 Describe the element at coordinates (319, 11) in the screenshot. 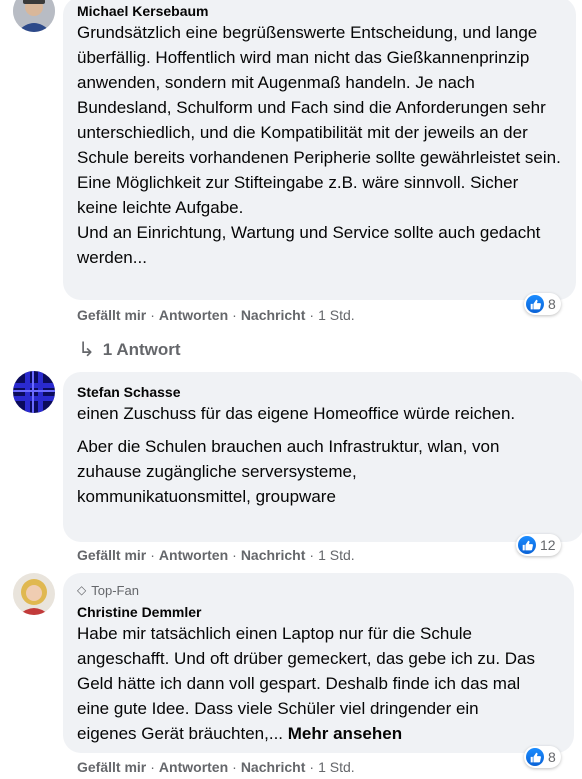

I see `comment-author: Michael Kersebaum` at that location.